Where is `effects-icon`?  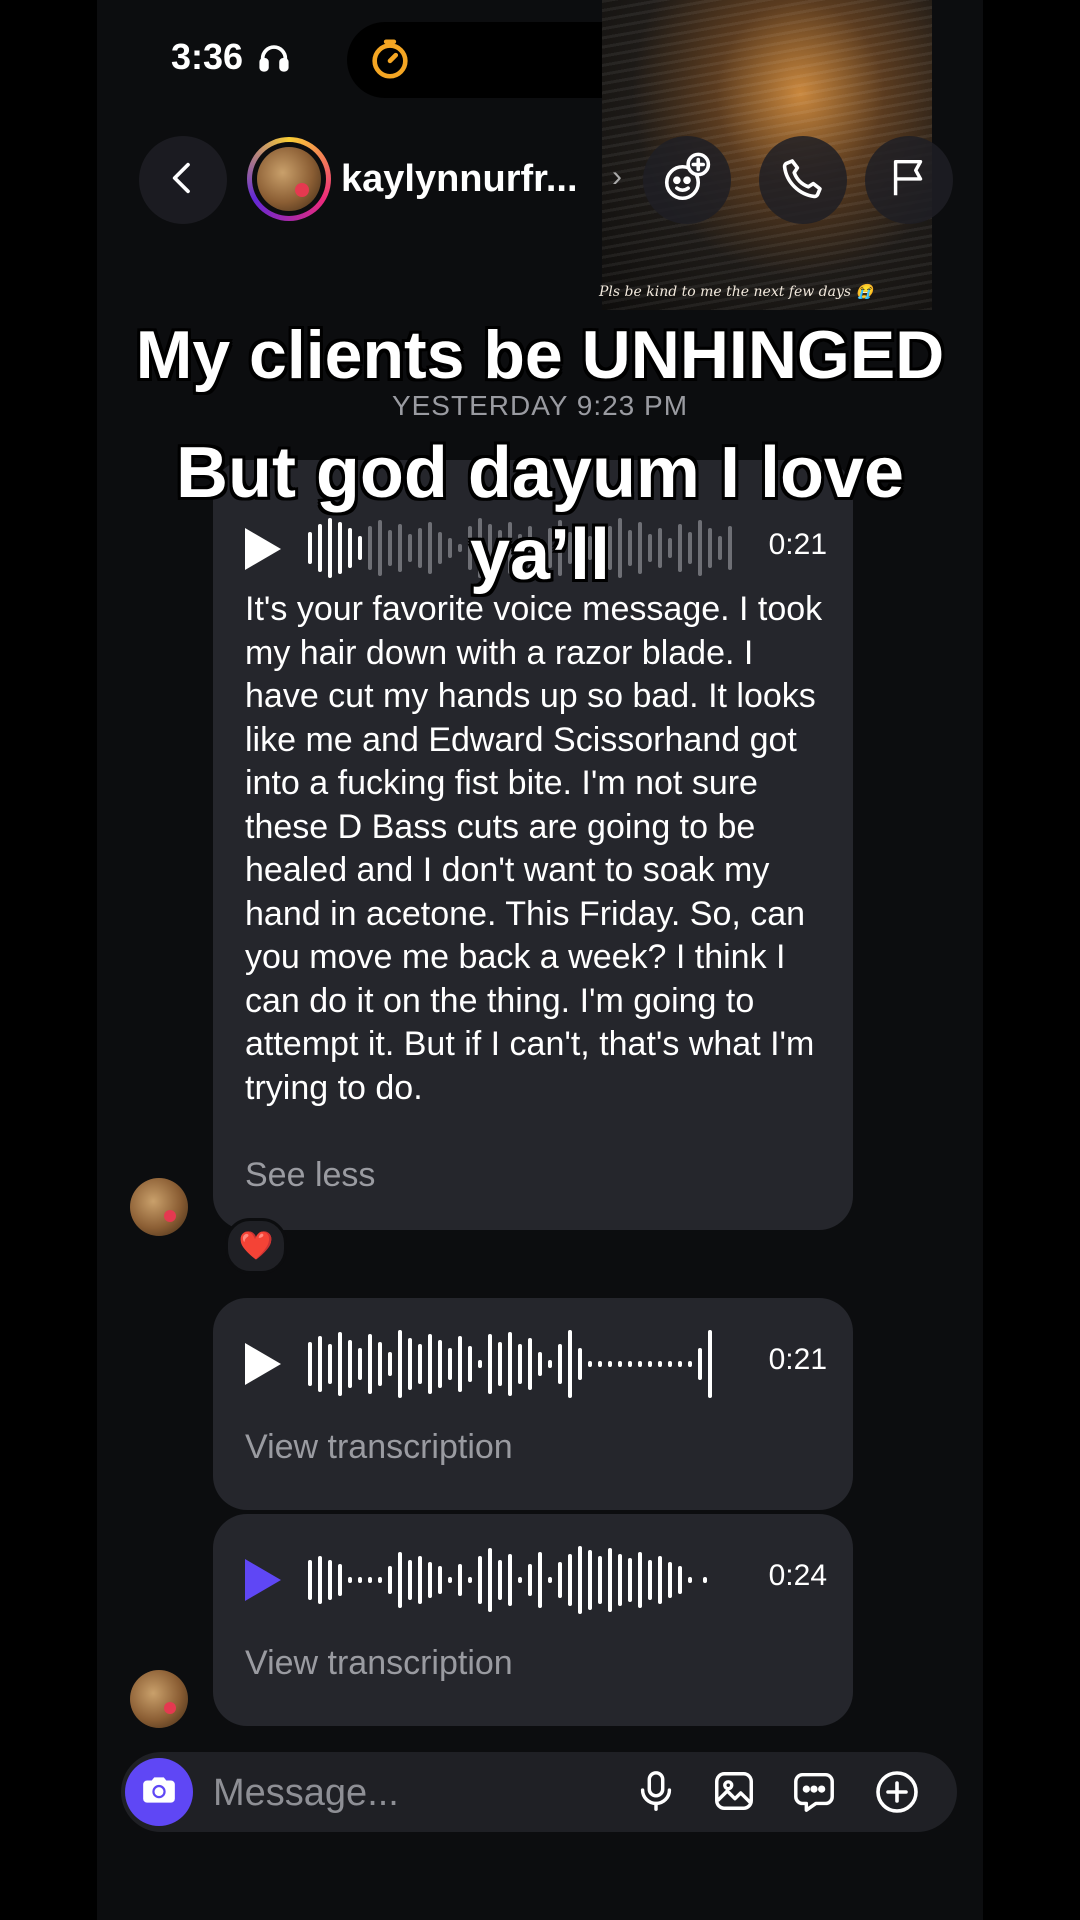 effects-icon is located at coordinates (687, 180).